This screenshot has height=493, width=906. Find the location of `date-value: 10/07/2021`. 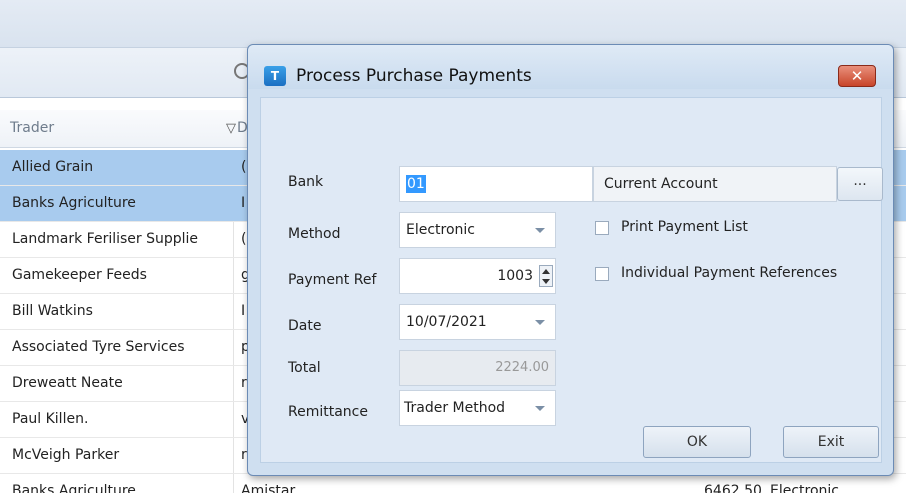

date-value: 10/07/2021 is located at coordinates (446, 322).